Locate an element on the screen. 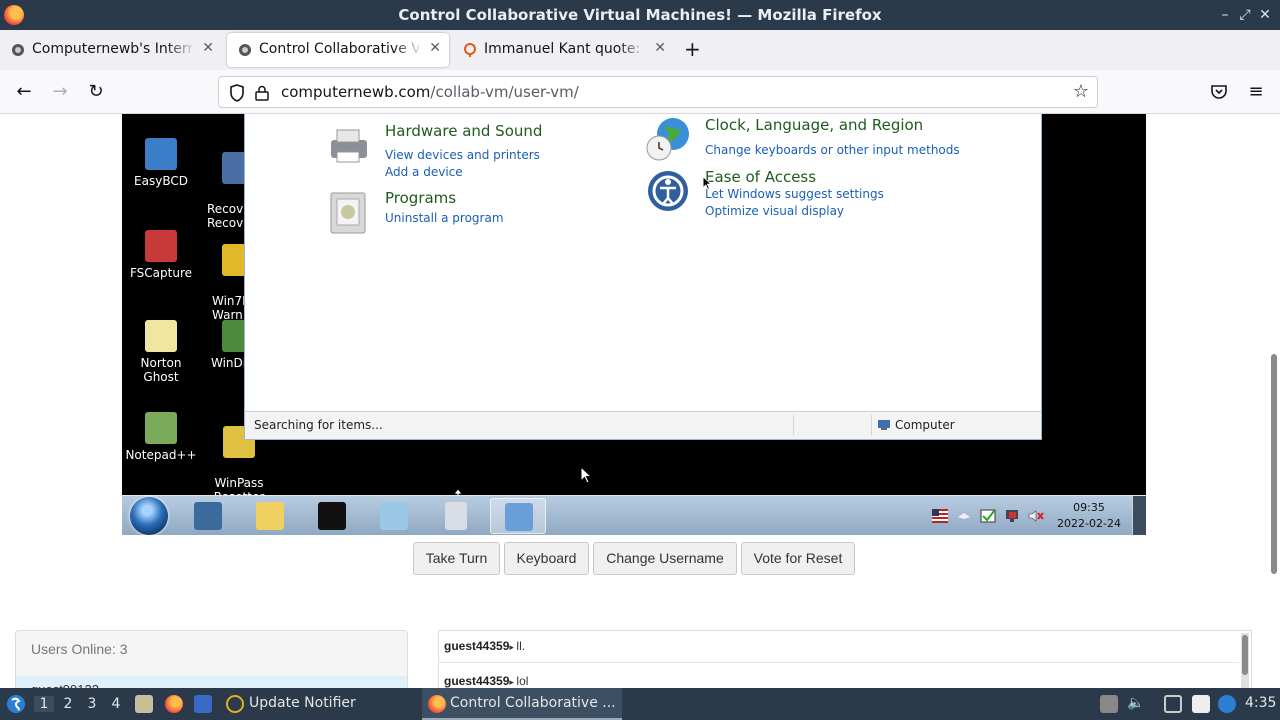 This screenshot has height=720, width=1280. workspace-2: 2 is located at coordinates (68, 704).